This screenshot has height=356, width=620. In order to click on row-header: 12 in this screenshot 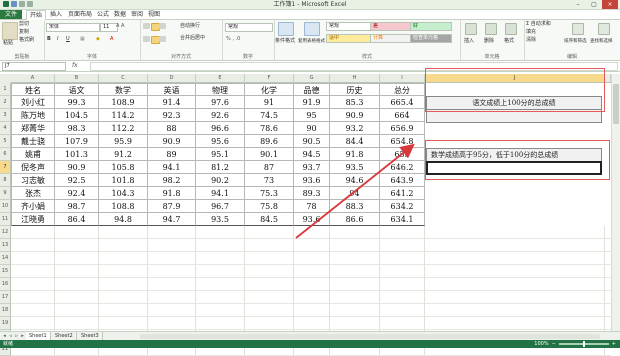, I will do `click(5, 232)`.